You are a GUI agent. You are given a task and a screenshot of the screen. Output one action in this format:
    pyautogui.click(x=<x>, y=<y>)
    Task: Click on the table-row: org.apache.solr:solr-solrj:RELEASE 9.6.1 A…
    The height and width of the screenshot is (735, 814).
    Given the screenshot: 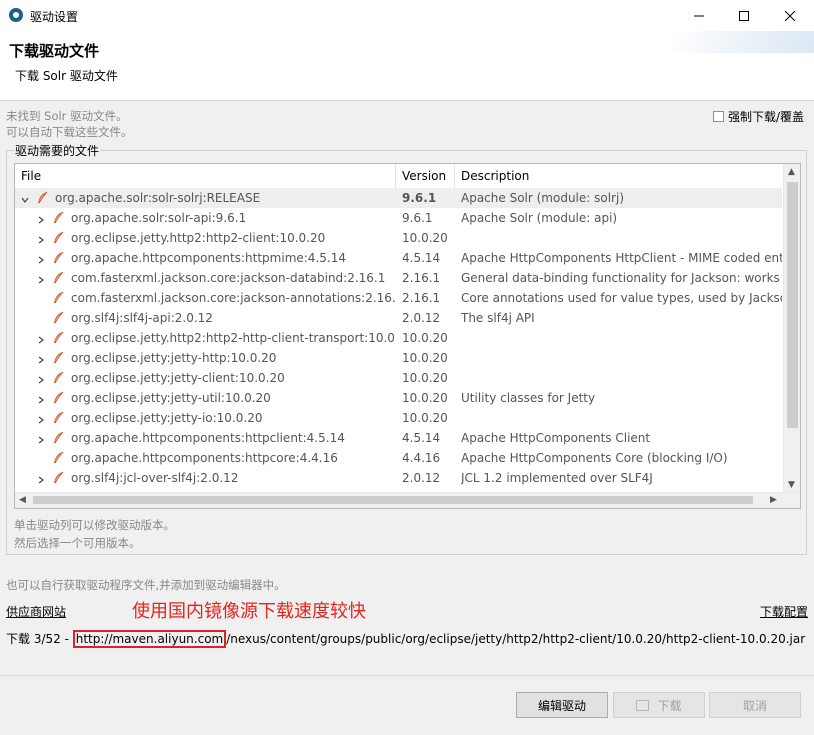 What is the action you would take?
    pyautogui.click(x=398, y=198)
    